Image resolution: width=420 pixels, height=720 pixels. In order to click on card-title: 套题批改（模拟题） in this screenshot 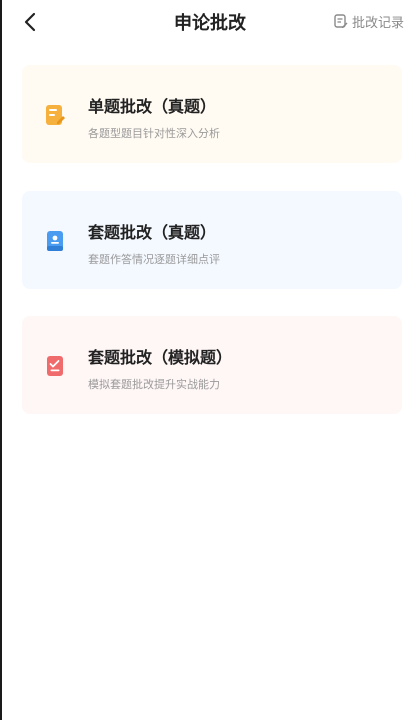, I will do `click(160, 357)`.